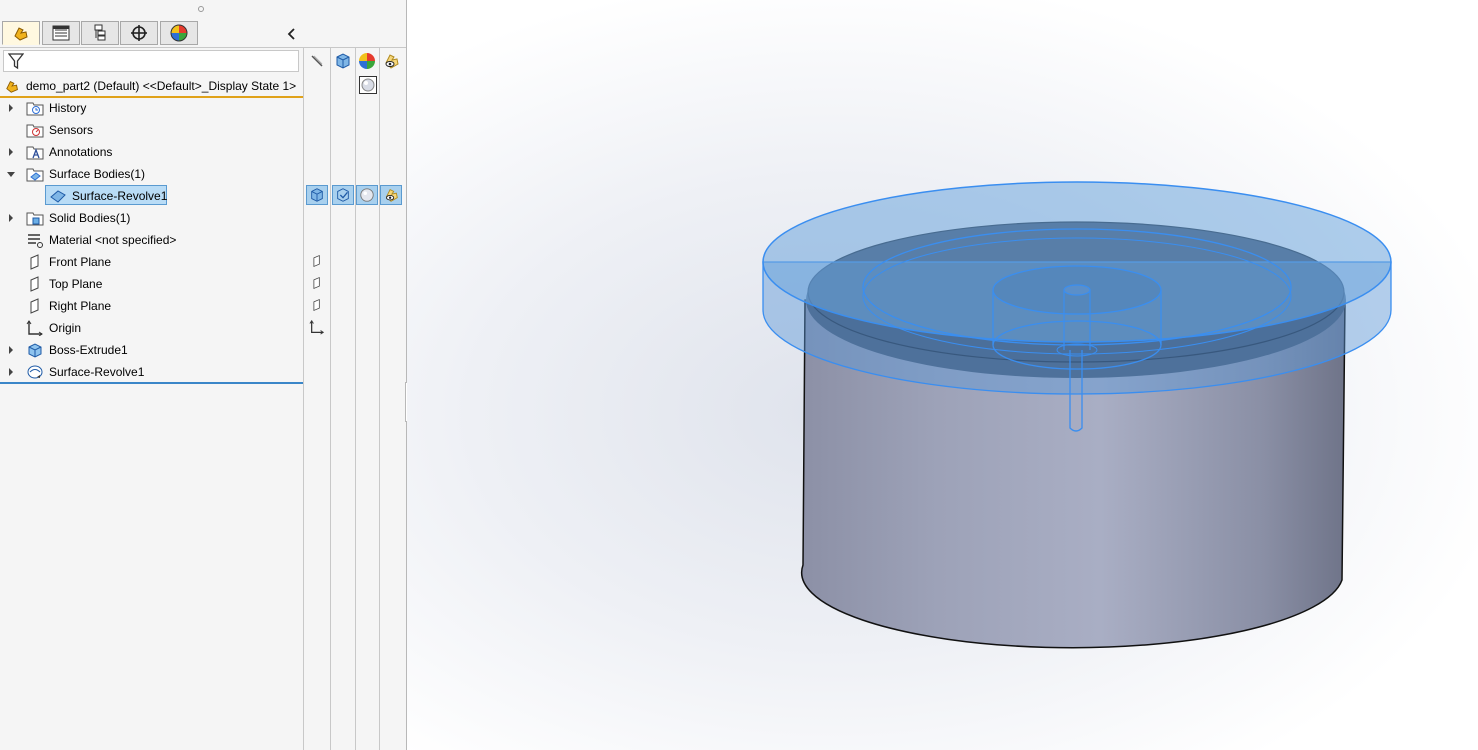 The height and width of the screenshot is (750, 1478). I want to click on chevron-left-icon, so click(291, 34).